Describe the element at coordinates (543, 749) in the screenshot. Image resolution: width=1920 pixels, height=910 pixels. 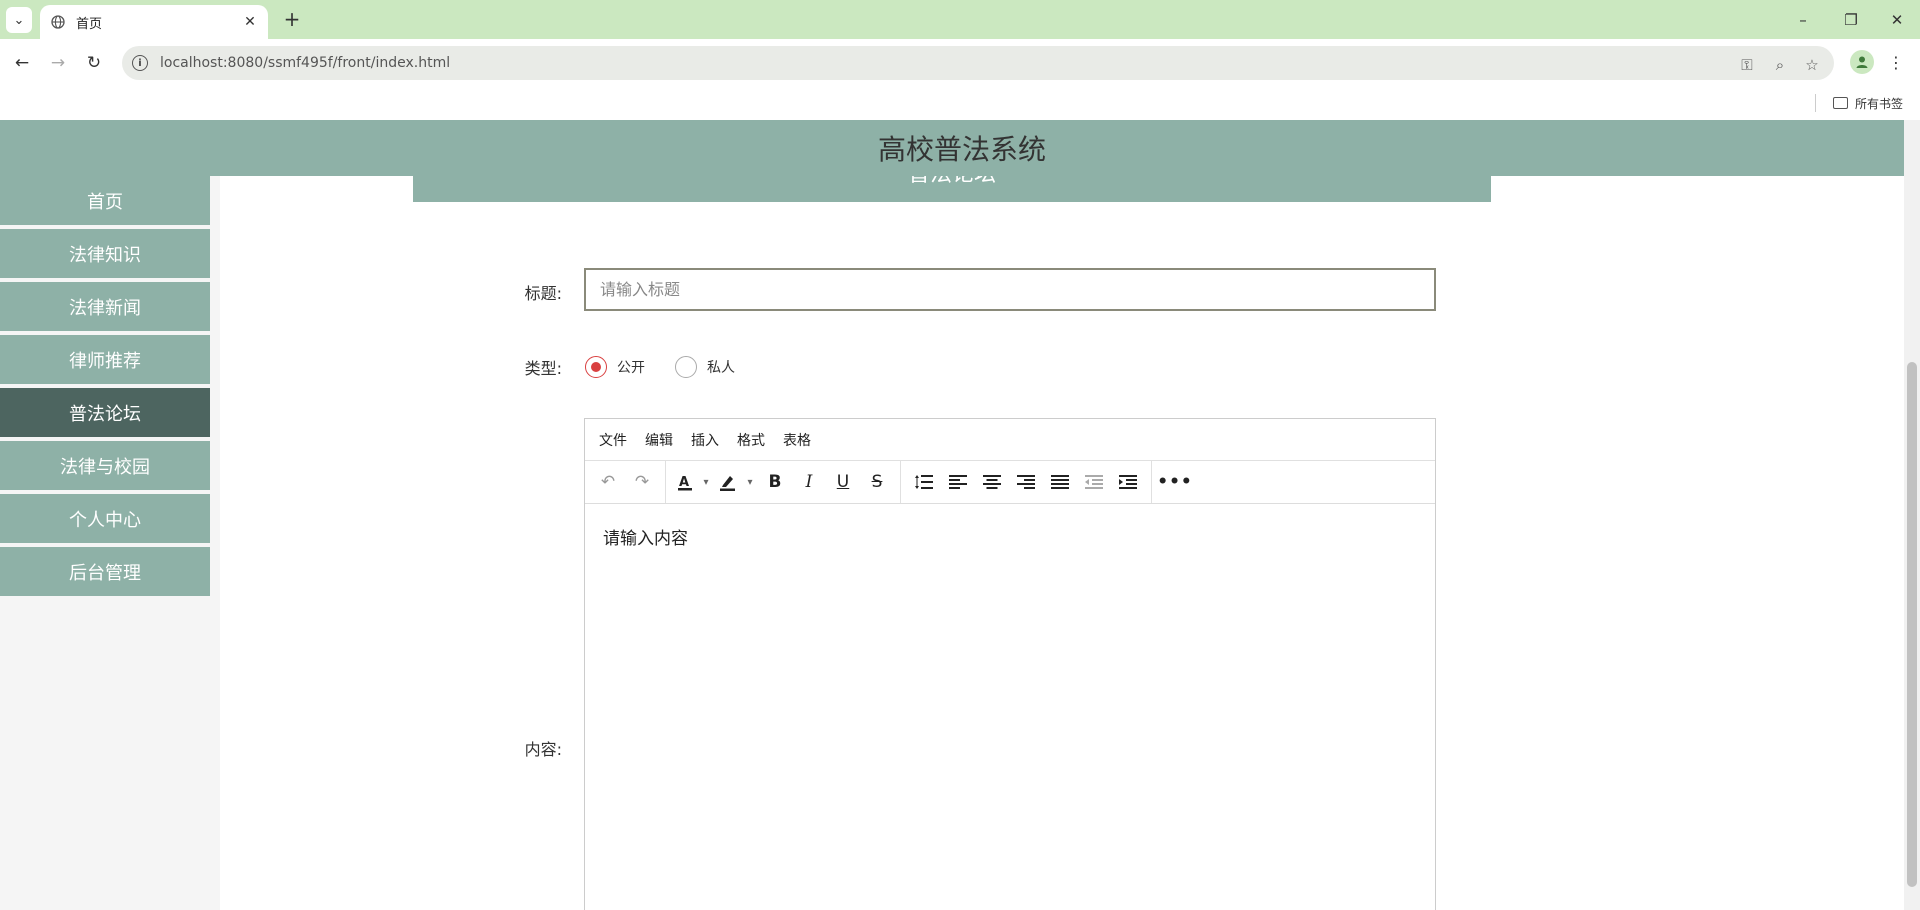
I see `content-label: 内容:` at that location.